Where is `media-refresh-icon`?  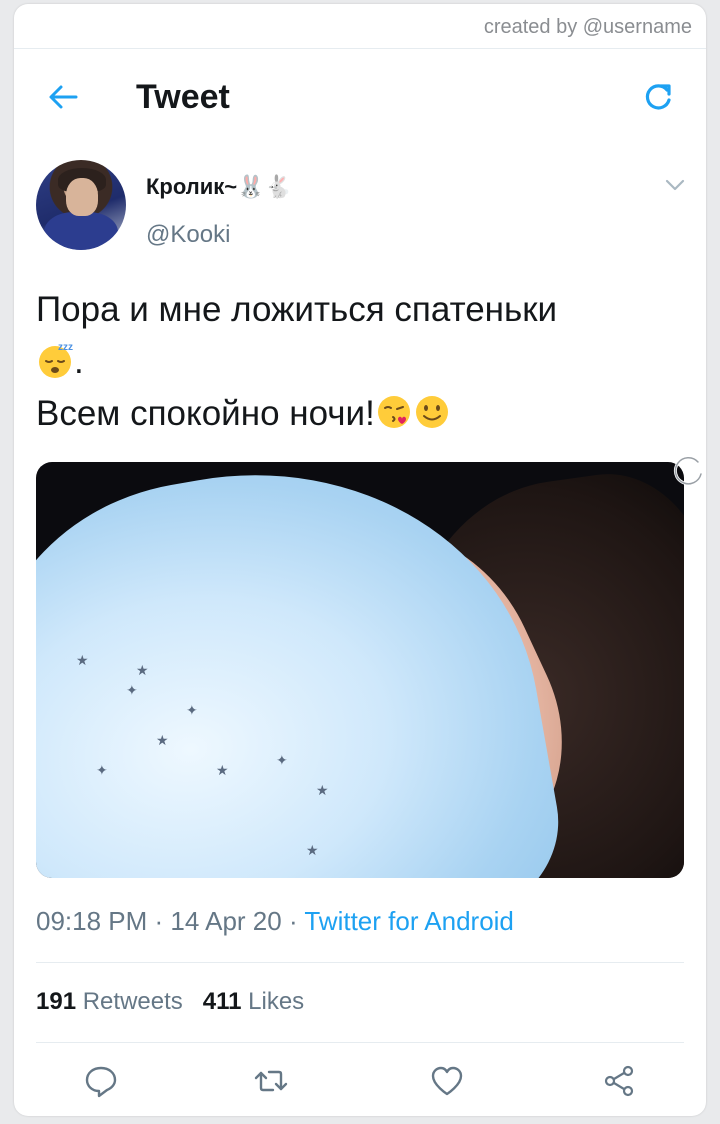 media-refresh-icon is located at coordinates (687, 470).